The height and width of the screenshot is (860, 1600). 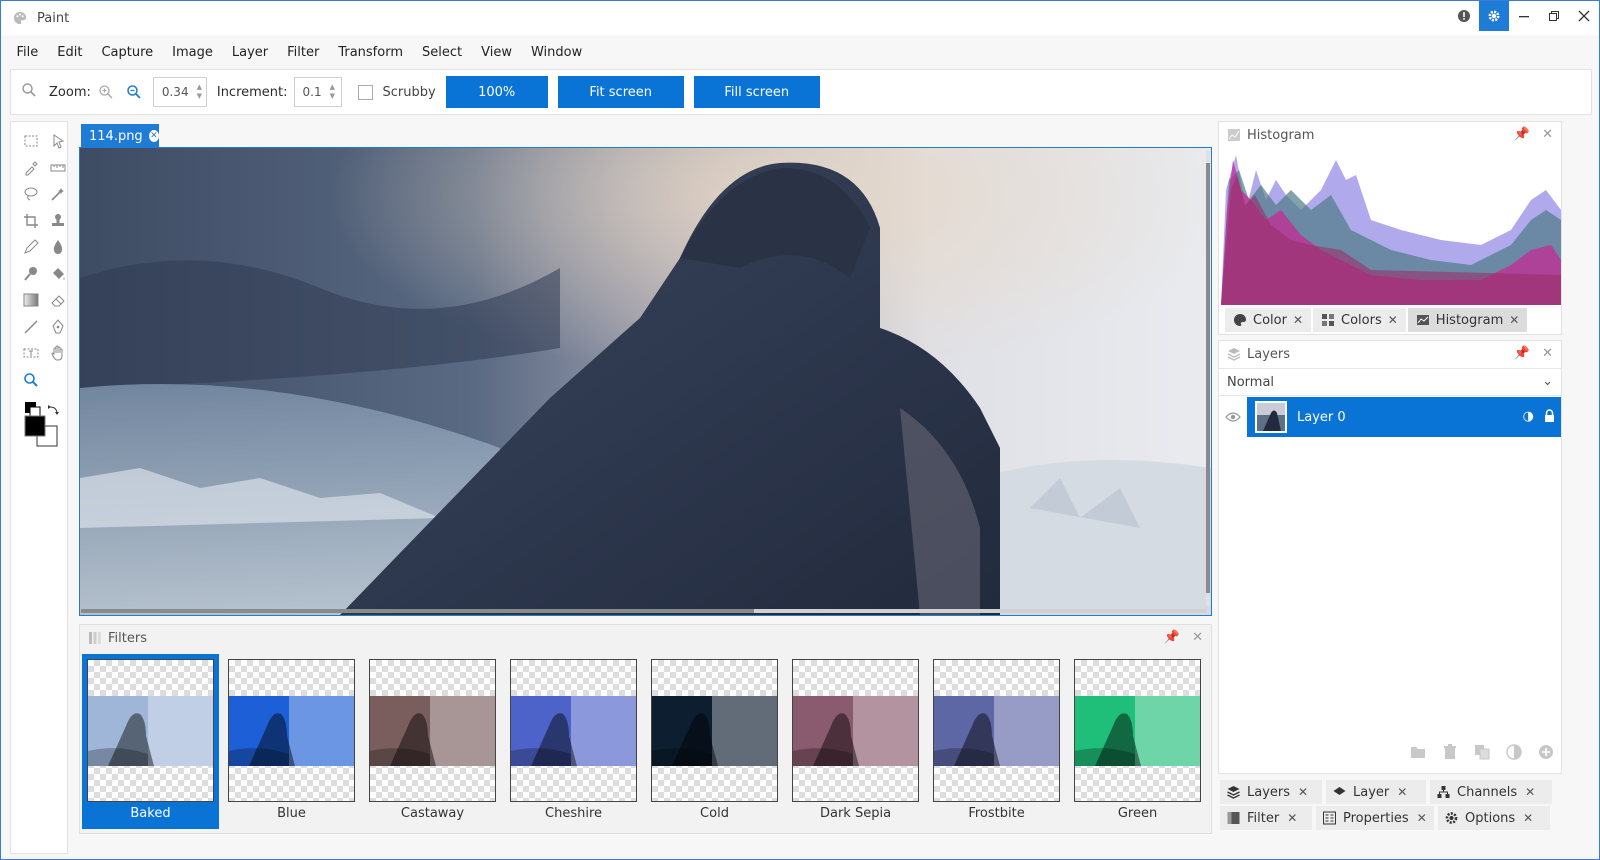 I want to click on grid-icon, so click(x=1328, y=320).